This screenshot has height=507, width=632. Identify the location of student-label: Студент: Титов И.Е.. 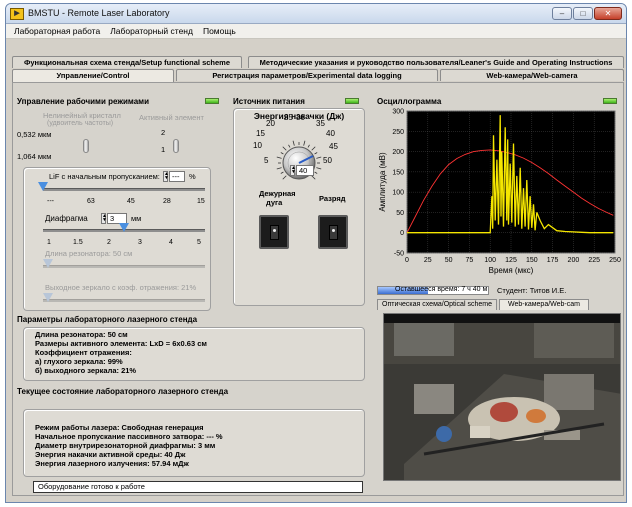
(532, 290).